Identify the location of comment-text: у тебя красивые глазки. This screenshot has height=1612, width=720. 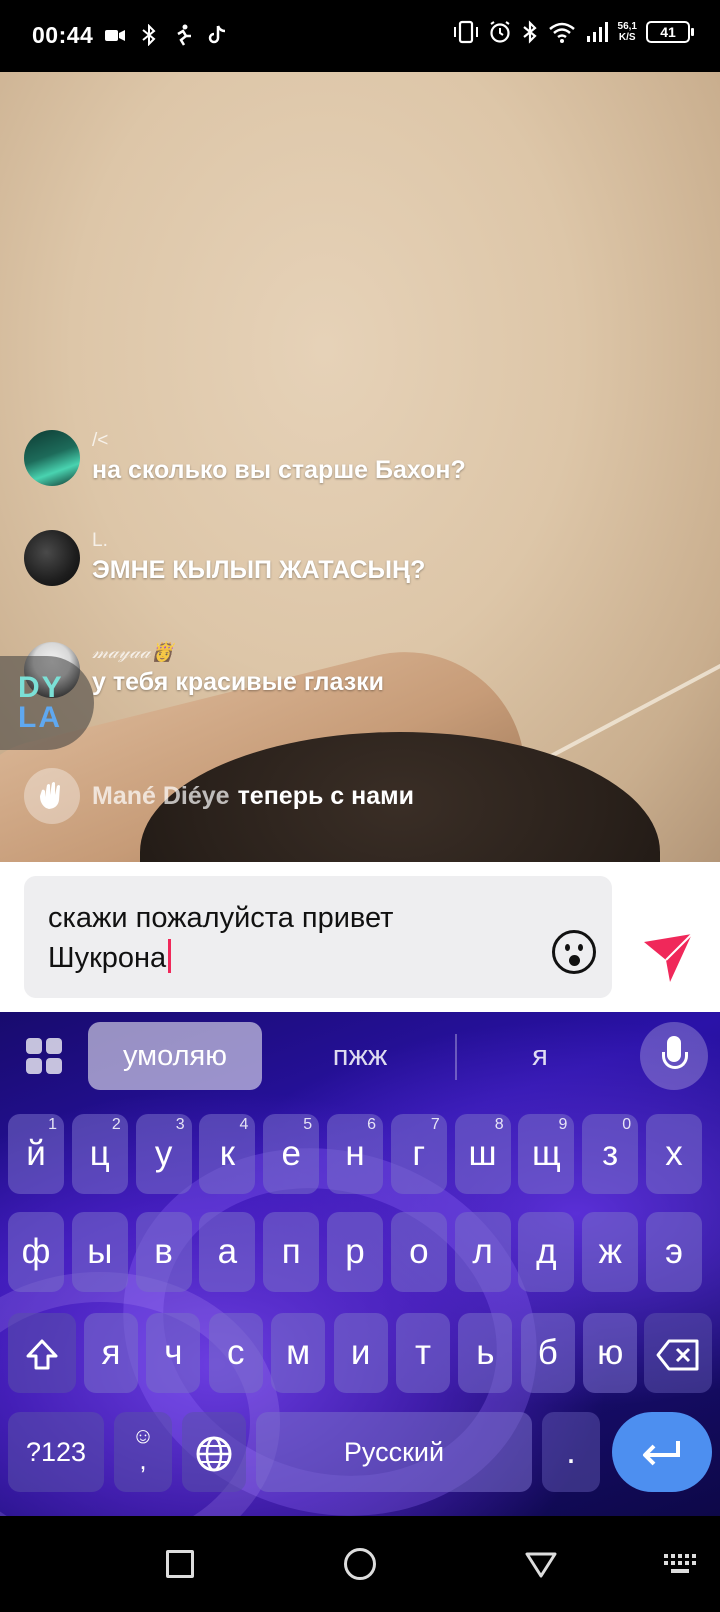
(238, 682).